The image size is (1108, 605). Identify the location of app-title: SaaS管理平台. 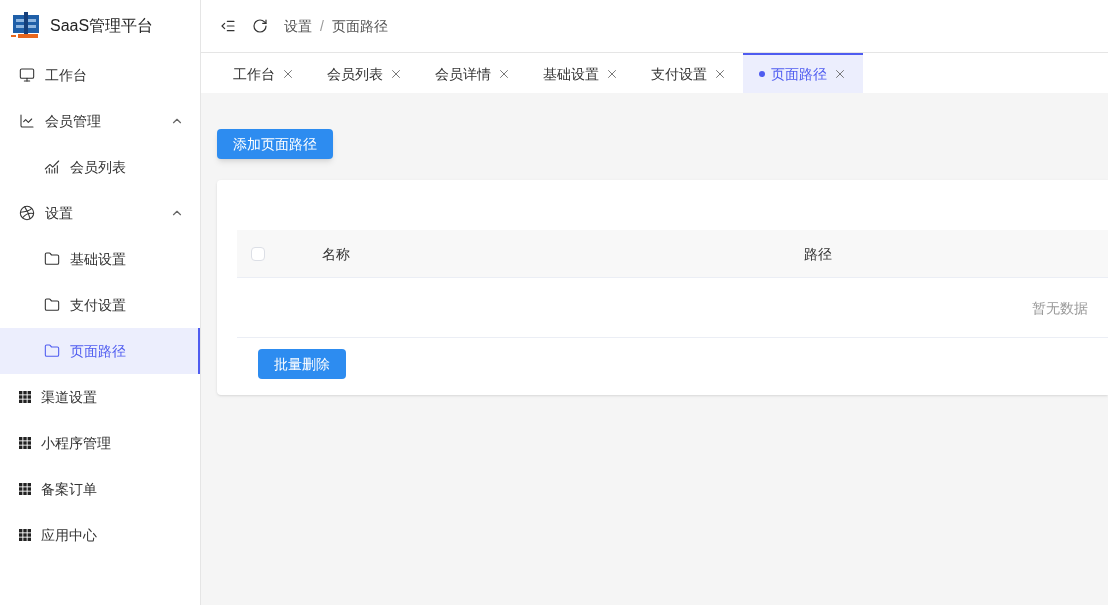
(102, 26).